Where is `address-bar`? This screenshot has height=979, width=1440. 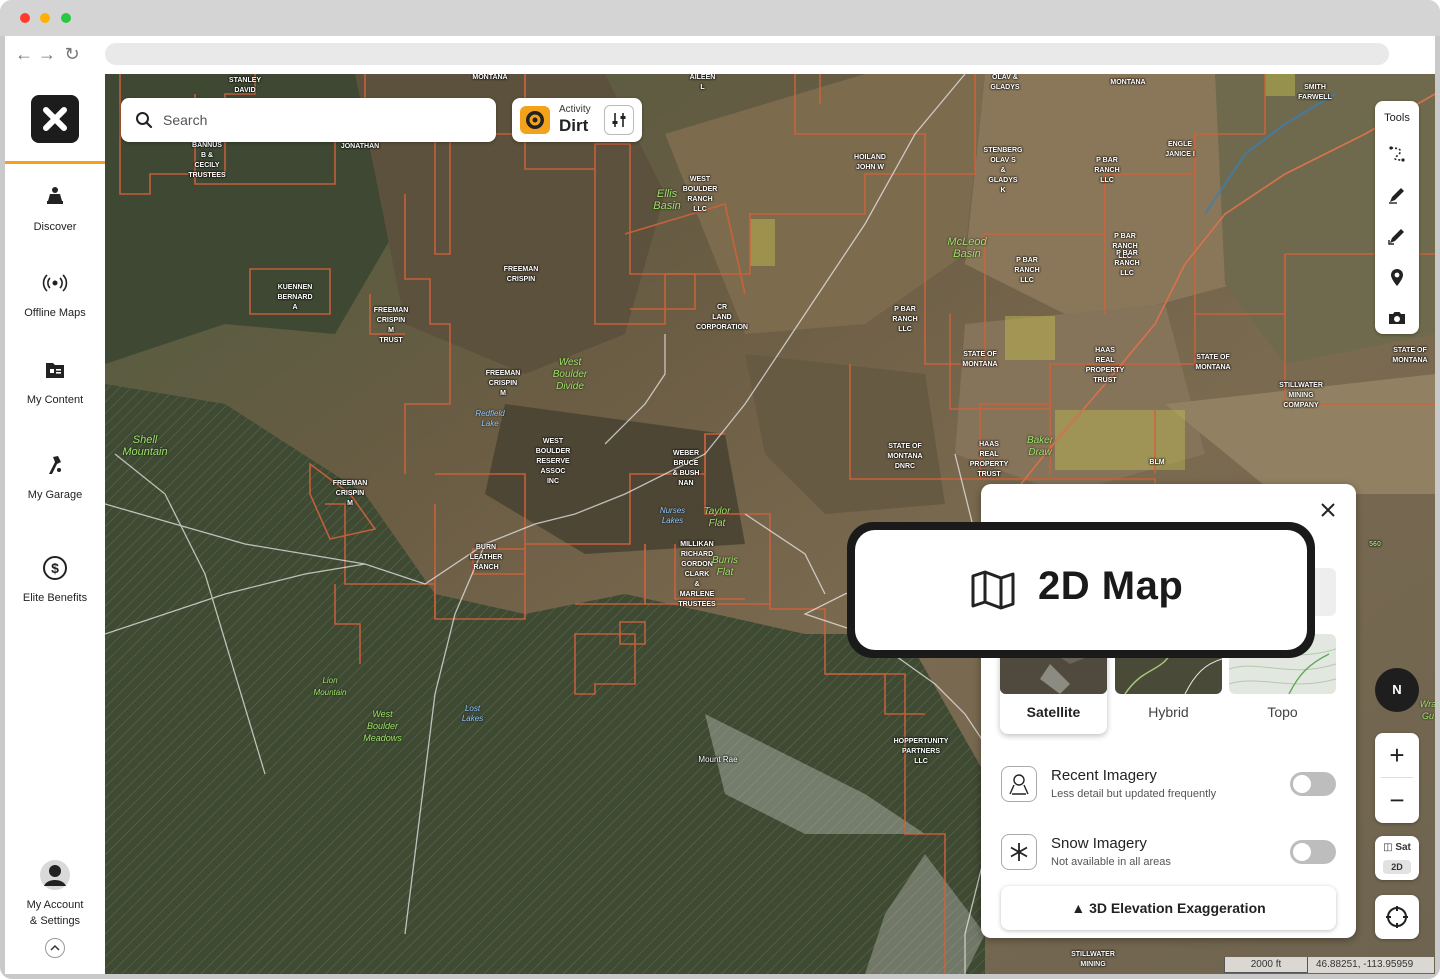 address-bar is located at coordinates (747, 54).